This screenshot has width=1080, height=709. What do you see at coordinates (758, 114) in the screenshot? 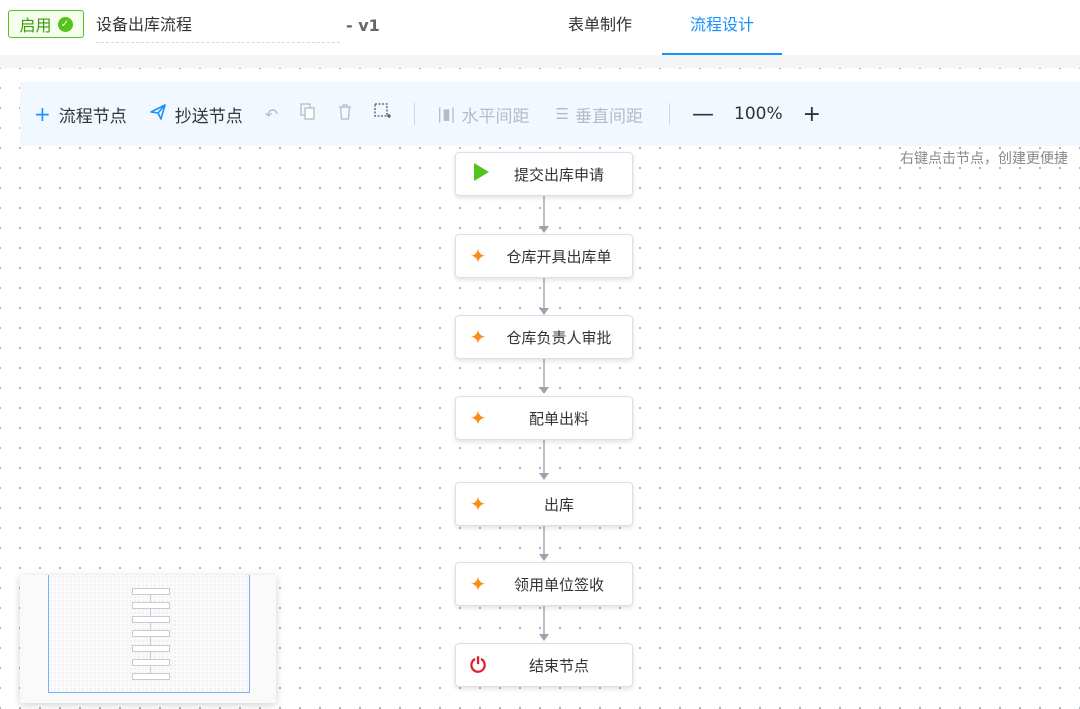
I see `zoom-level: 100%` at bounding box center [758, 114].